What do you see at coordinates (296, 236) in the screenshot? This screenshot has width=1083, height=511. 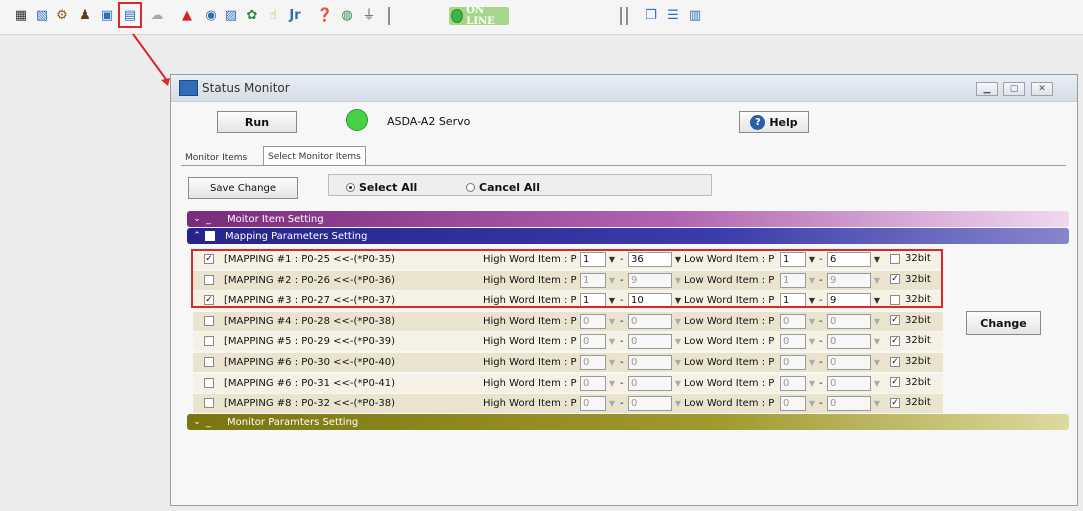 I see `band-label: Mapping Parameters Setting` at bounding box center [296, 236].